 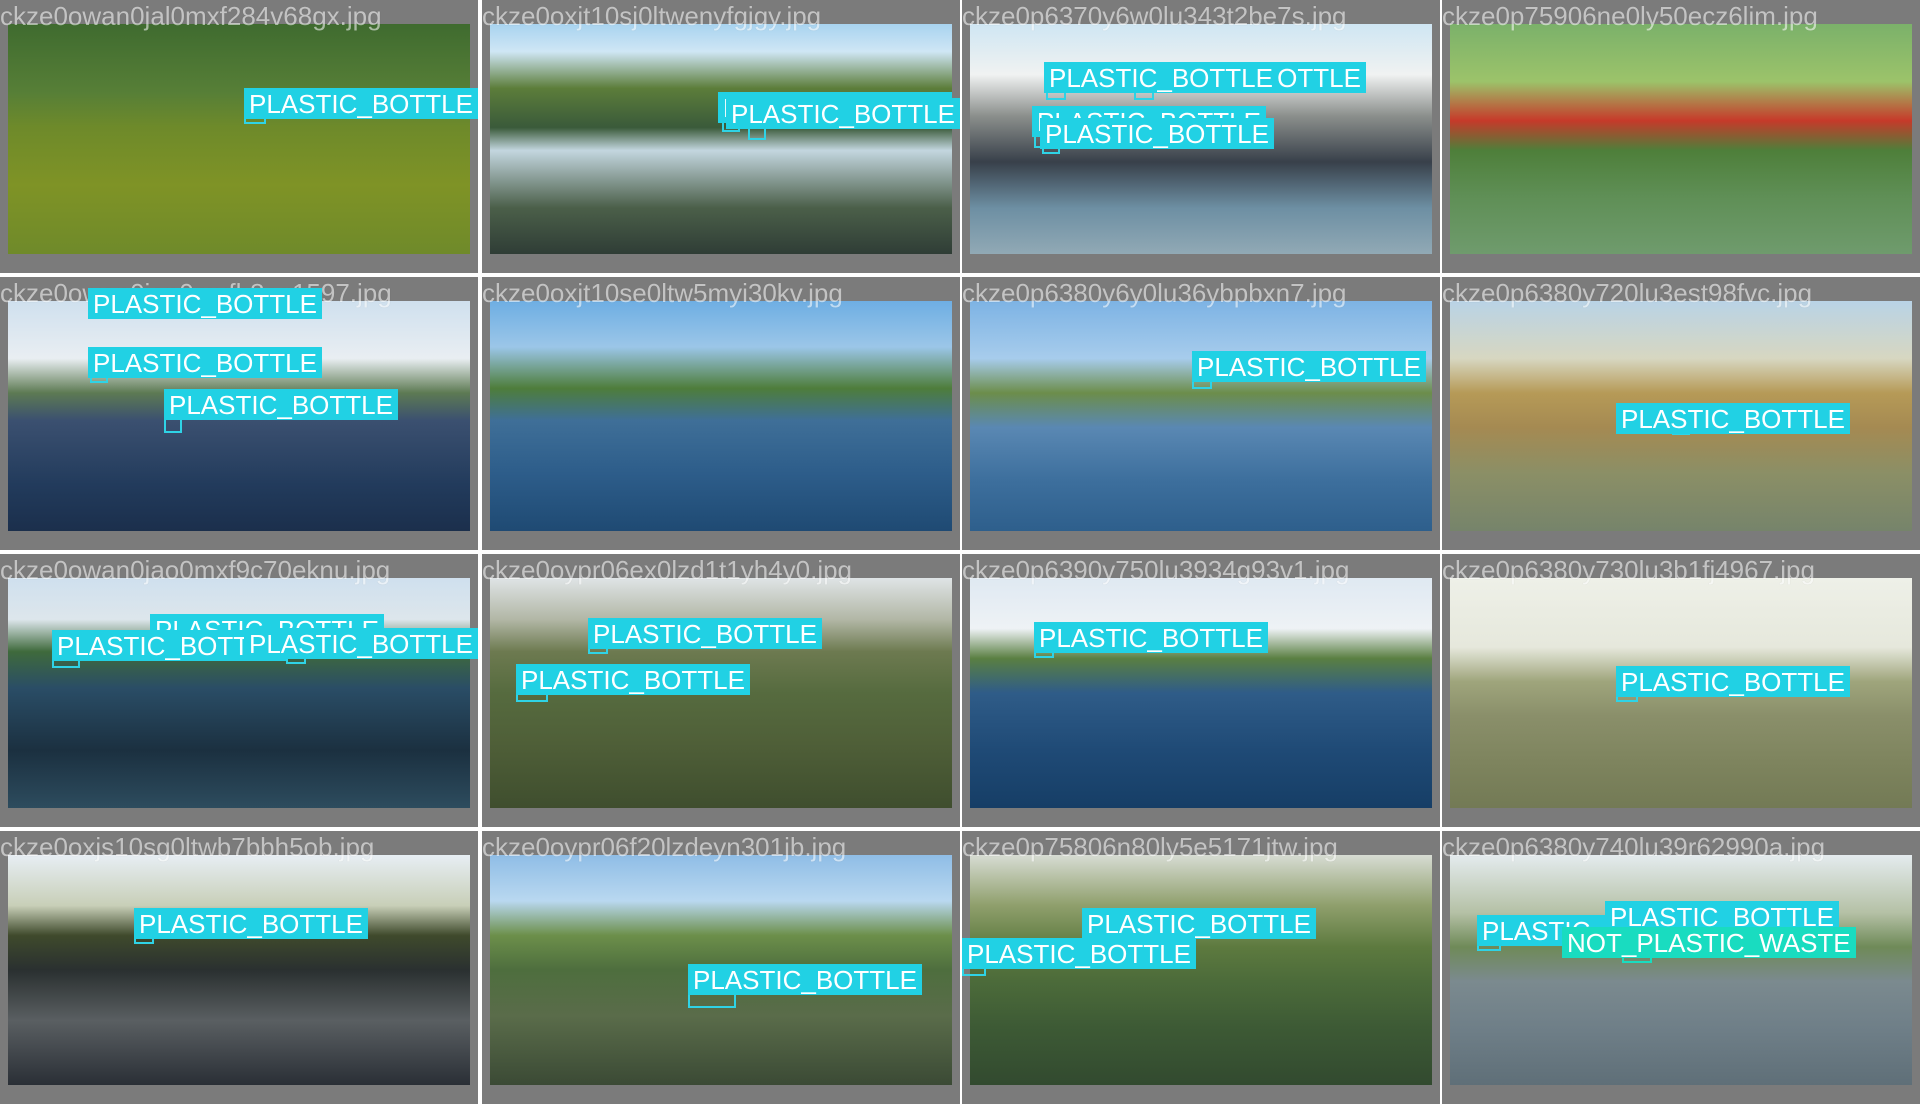 I want to click on image-tile: ckze0oxjt10se0ltw5myi30kv.jpg, so click(x=721, y=413).